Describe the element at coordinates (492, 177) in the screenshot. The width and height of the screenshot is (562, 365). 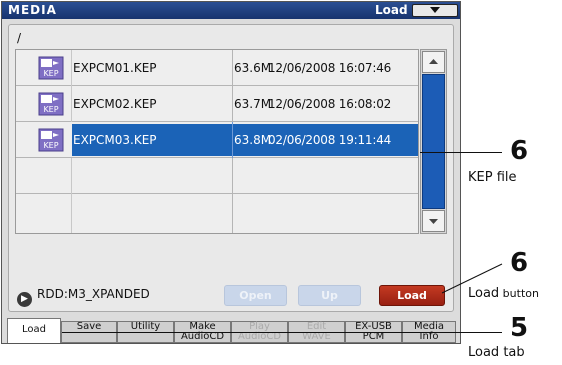
I see `callout-label-kep-file: KEP file` at that location.